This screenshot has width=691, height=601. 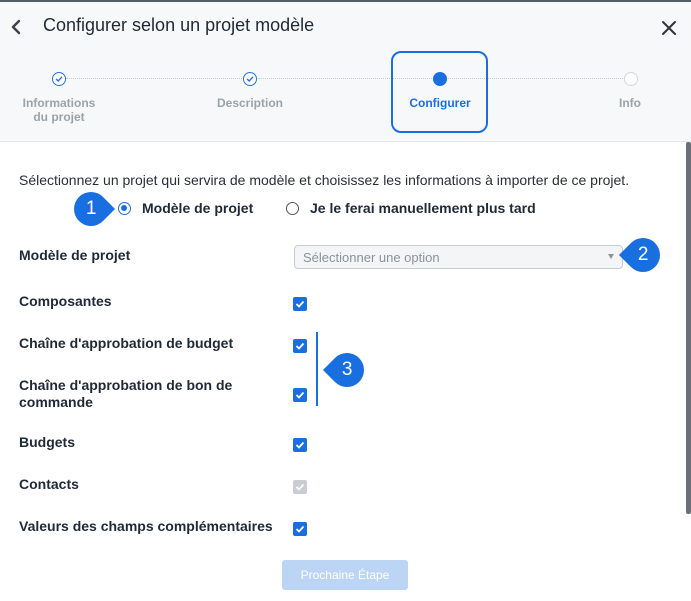 I want to click on radio-option-template: Modèle de projet, so click(x=185, y=208).